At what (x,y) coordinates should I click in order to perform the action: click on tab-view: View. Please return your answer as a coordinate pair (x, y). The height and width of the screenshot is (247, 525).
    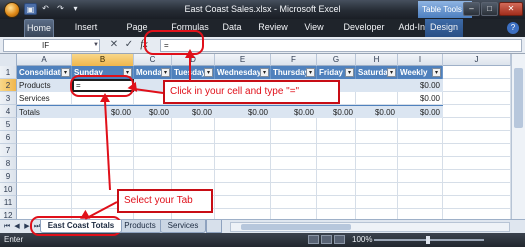
    Looking at the image, I should click on (314, 28).